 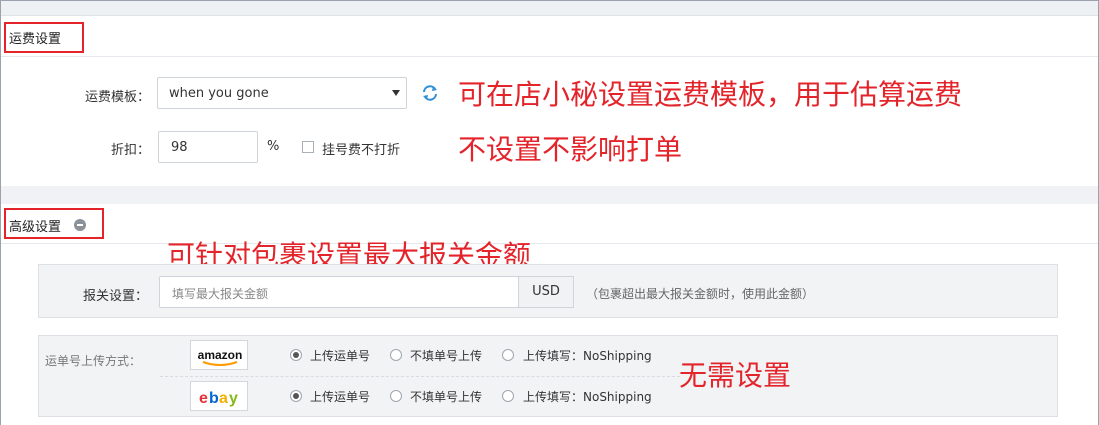 I want to click on currency-addon: USD, so click(x=546, y=292).